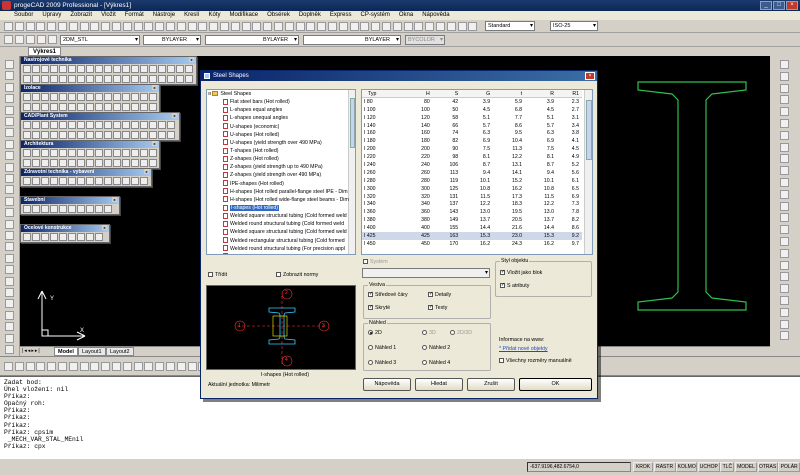  What do you see at coordinates (521, 272) in the screenshot?
I see `insert-as-block-checkbox: Vložit jako blok` at bounding box center [521, 272].